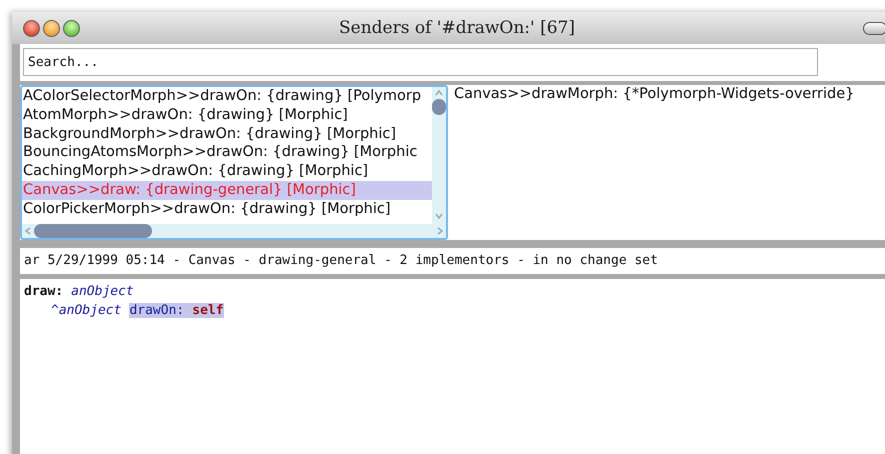  Describe the element at coordinates (457, 28) in the screenshot. I see `window-title: Senders of '#drawOn:' [67]` at that location.